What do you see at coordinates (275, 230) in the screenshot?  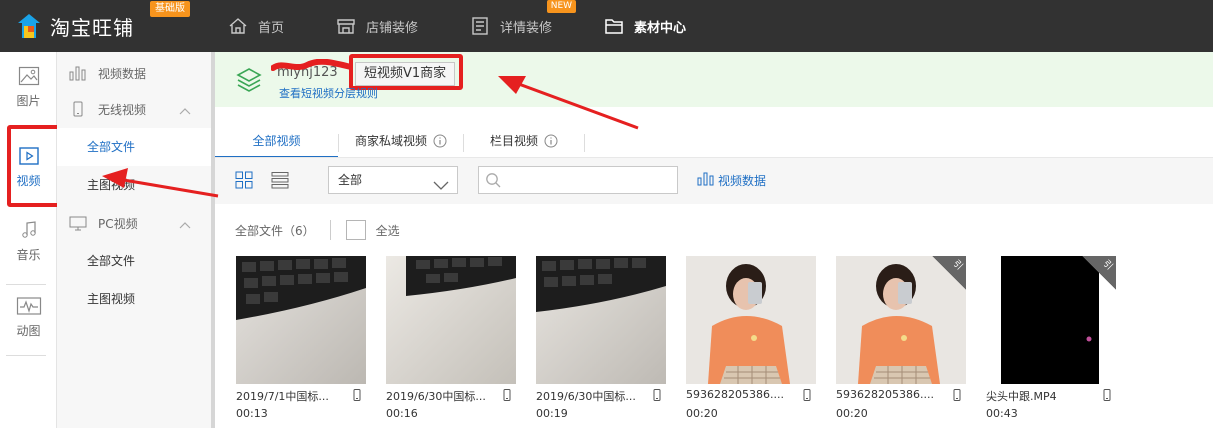 I see `files-count: 全部文件（6）` at bounding box center [275, 230].